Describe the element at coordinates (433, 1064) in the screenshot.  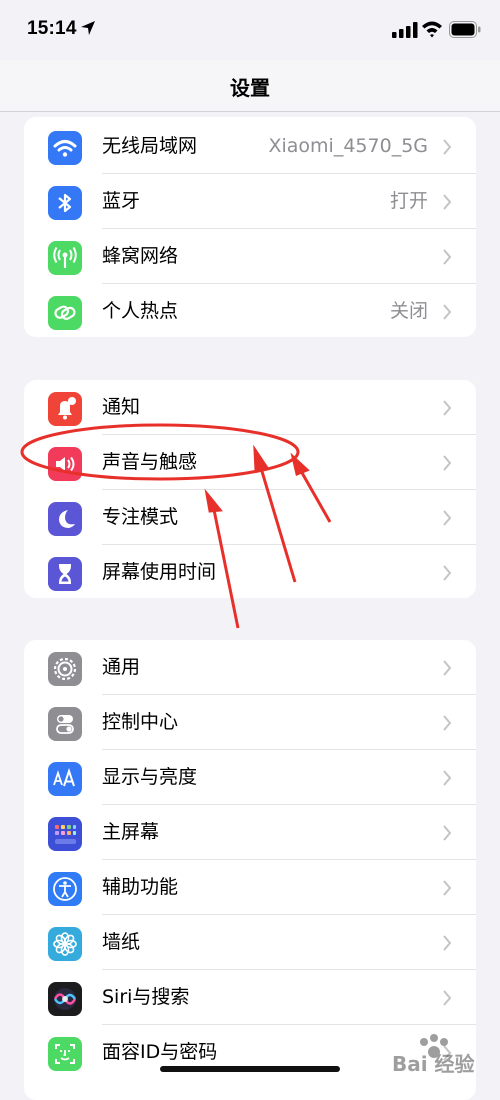
I see `watermark-text: Bai 经验` at that location.